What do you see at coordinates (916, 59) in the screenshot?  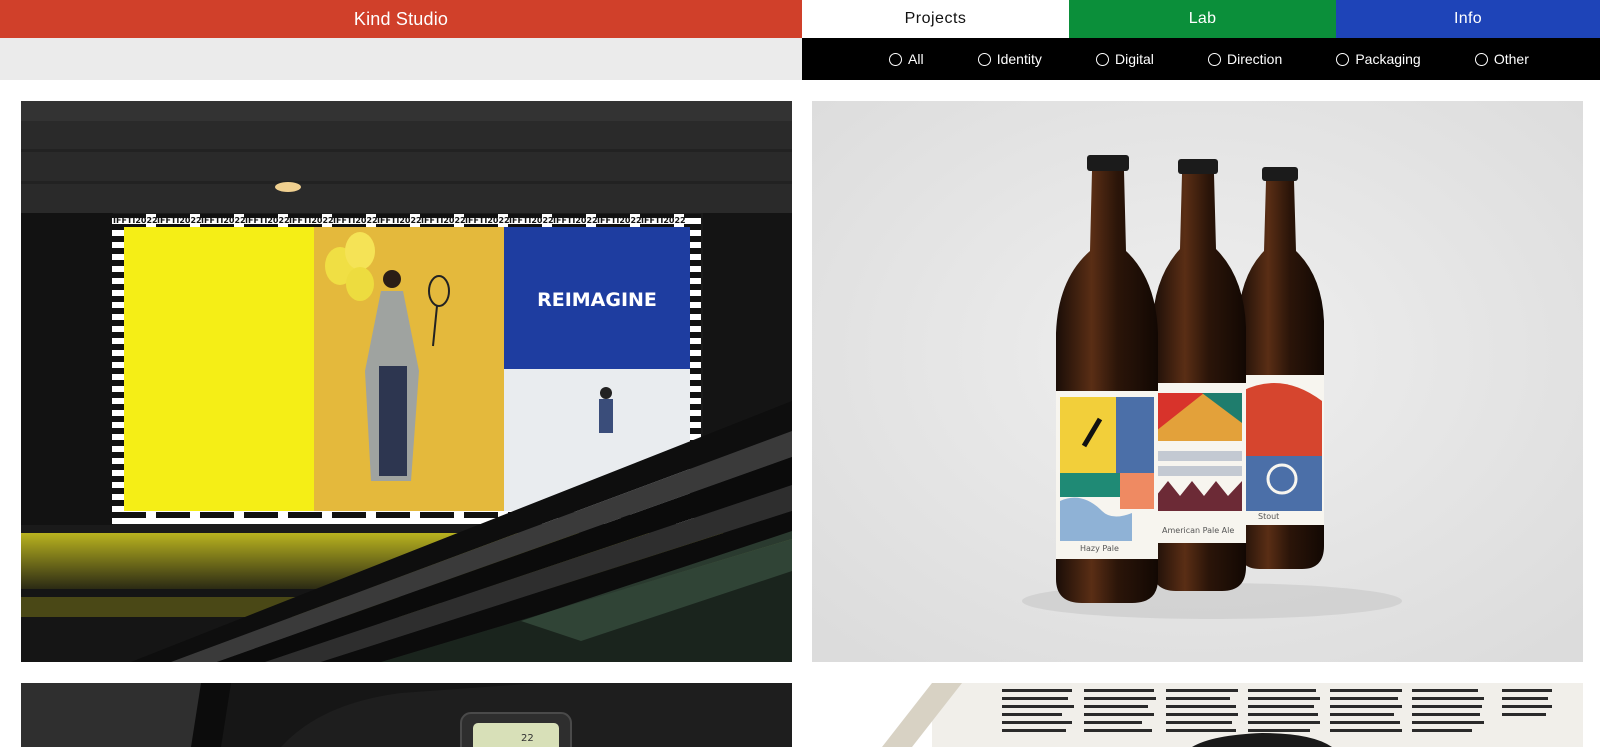 I see `filter-label: All` at bounding box center [916, 59].